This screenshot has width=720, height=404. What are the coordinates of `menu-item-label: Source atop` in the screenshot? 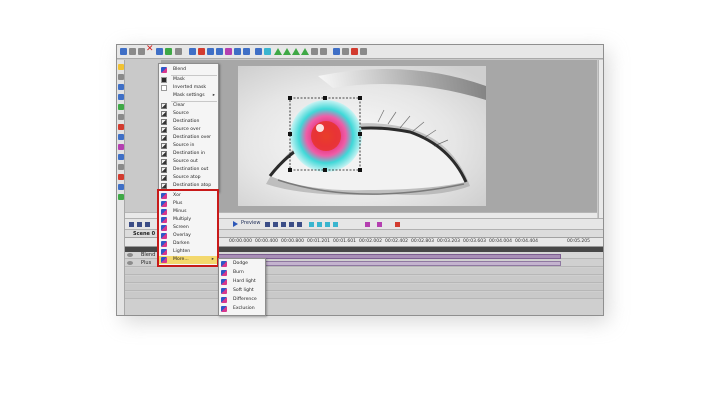 It's located at (187, 177).